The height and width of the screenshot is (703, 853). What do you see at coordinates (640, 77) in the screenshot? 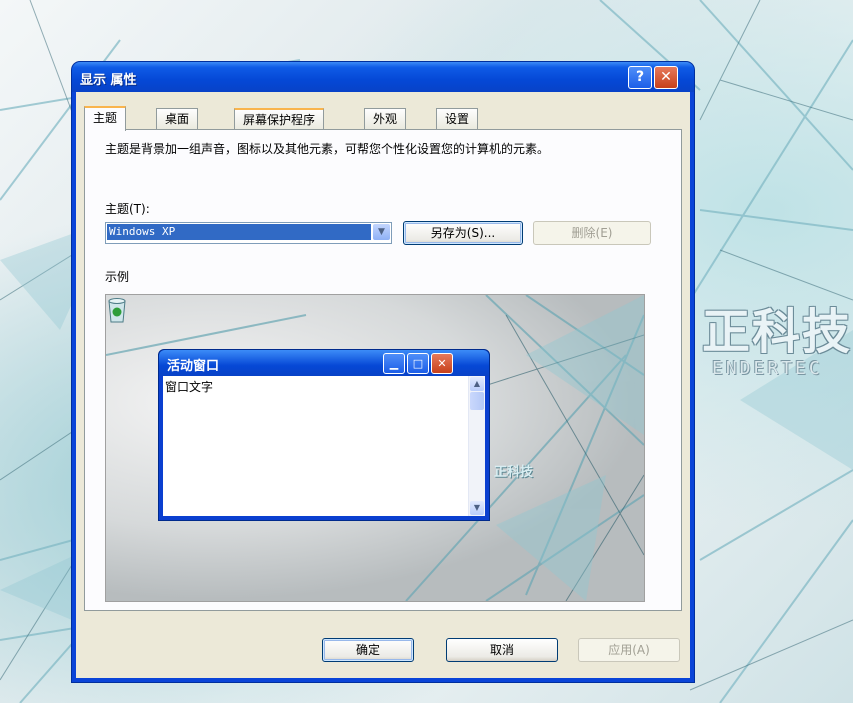
I see `help-icon: ?` at bounding box center [640, 77].